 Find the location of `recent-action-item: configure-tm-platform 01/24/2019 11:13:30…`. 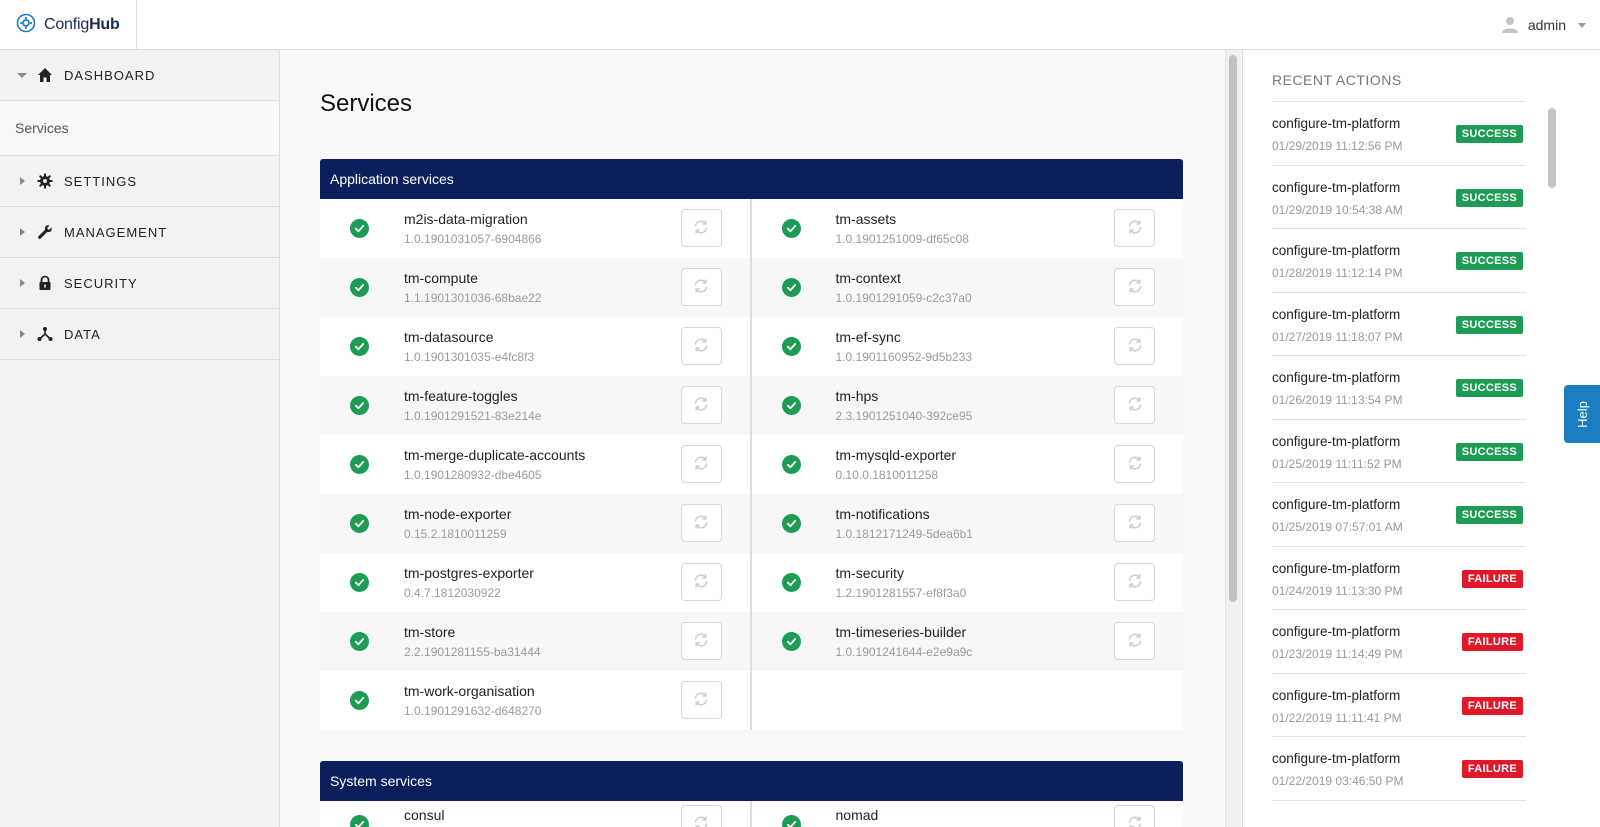

recent-action-item: configure-tm-platform 01/24/2019 11:13:30… is located at coordinates (1399, 578).